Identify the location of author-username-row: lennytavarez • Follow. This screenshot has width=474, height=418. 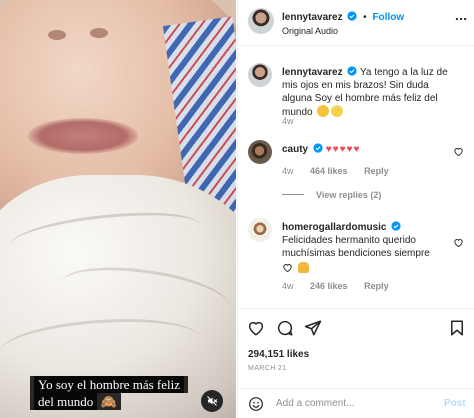
(343, 17).